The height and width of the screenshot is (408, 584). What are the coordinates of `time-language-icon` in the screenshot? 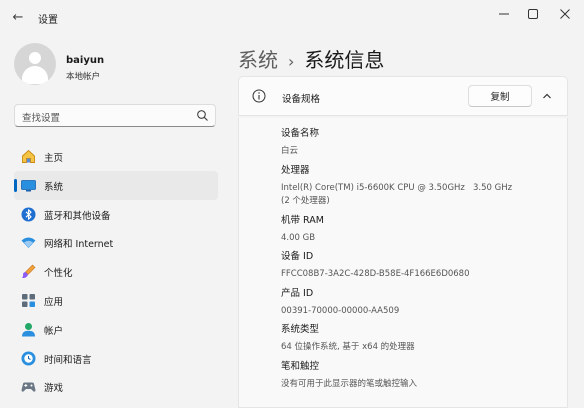 It's located at (28, 358).